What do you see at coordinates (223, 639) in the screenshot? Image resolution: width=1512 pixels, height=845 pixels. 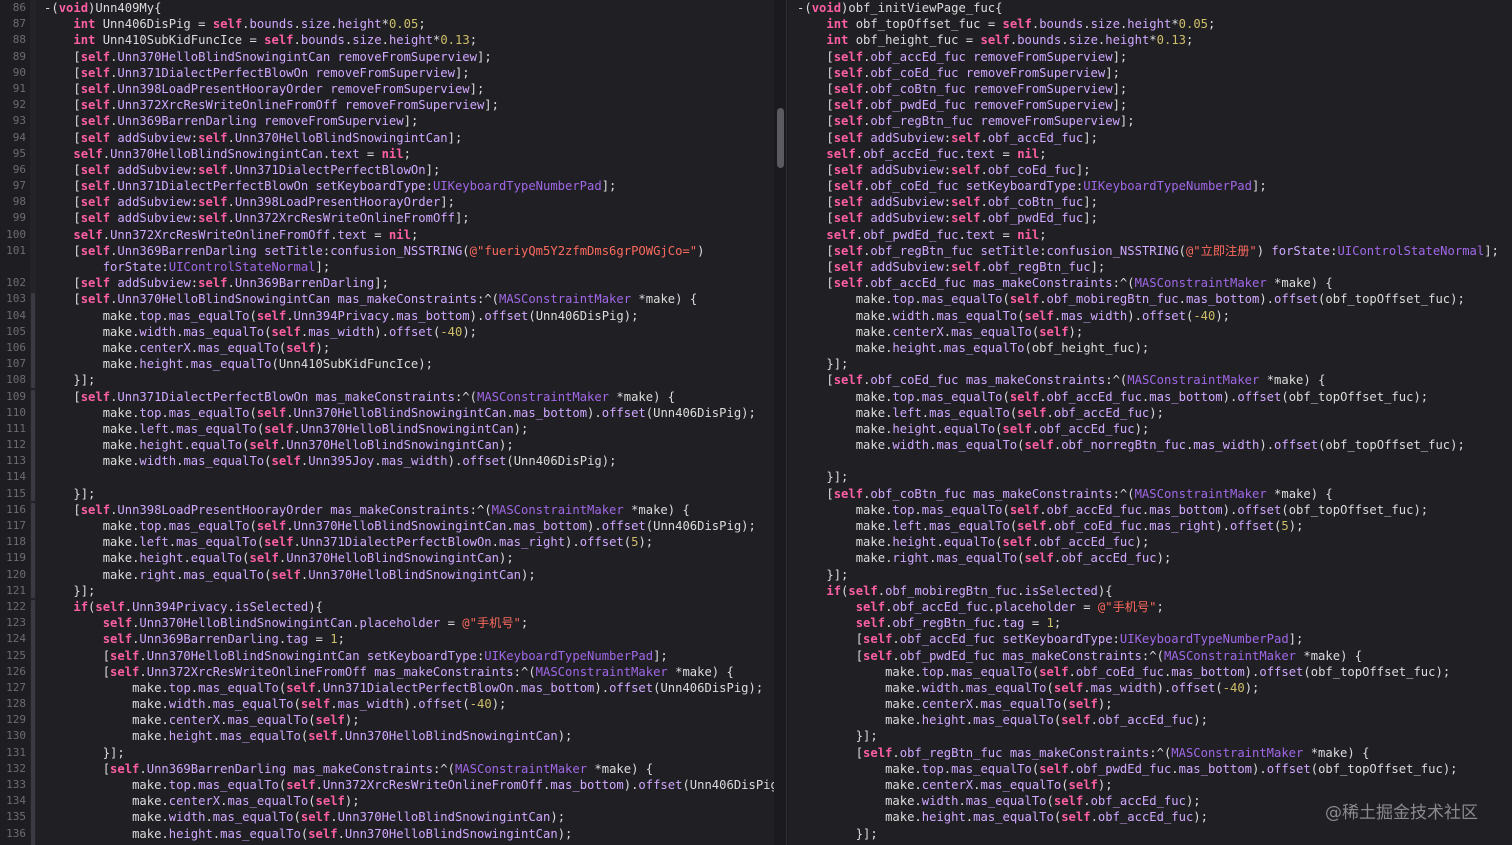 I see `code-text: self.Unn369BarrenDarling.tag = 1;` at bounding box center [223, 639].